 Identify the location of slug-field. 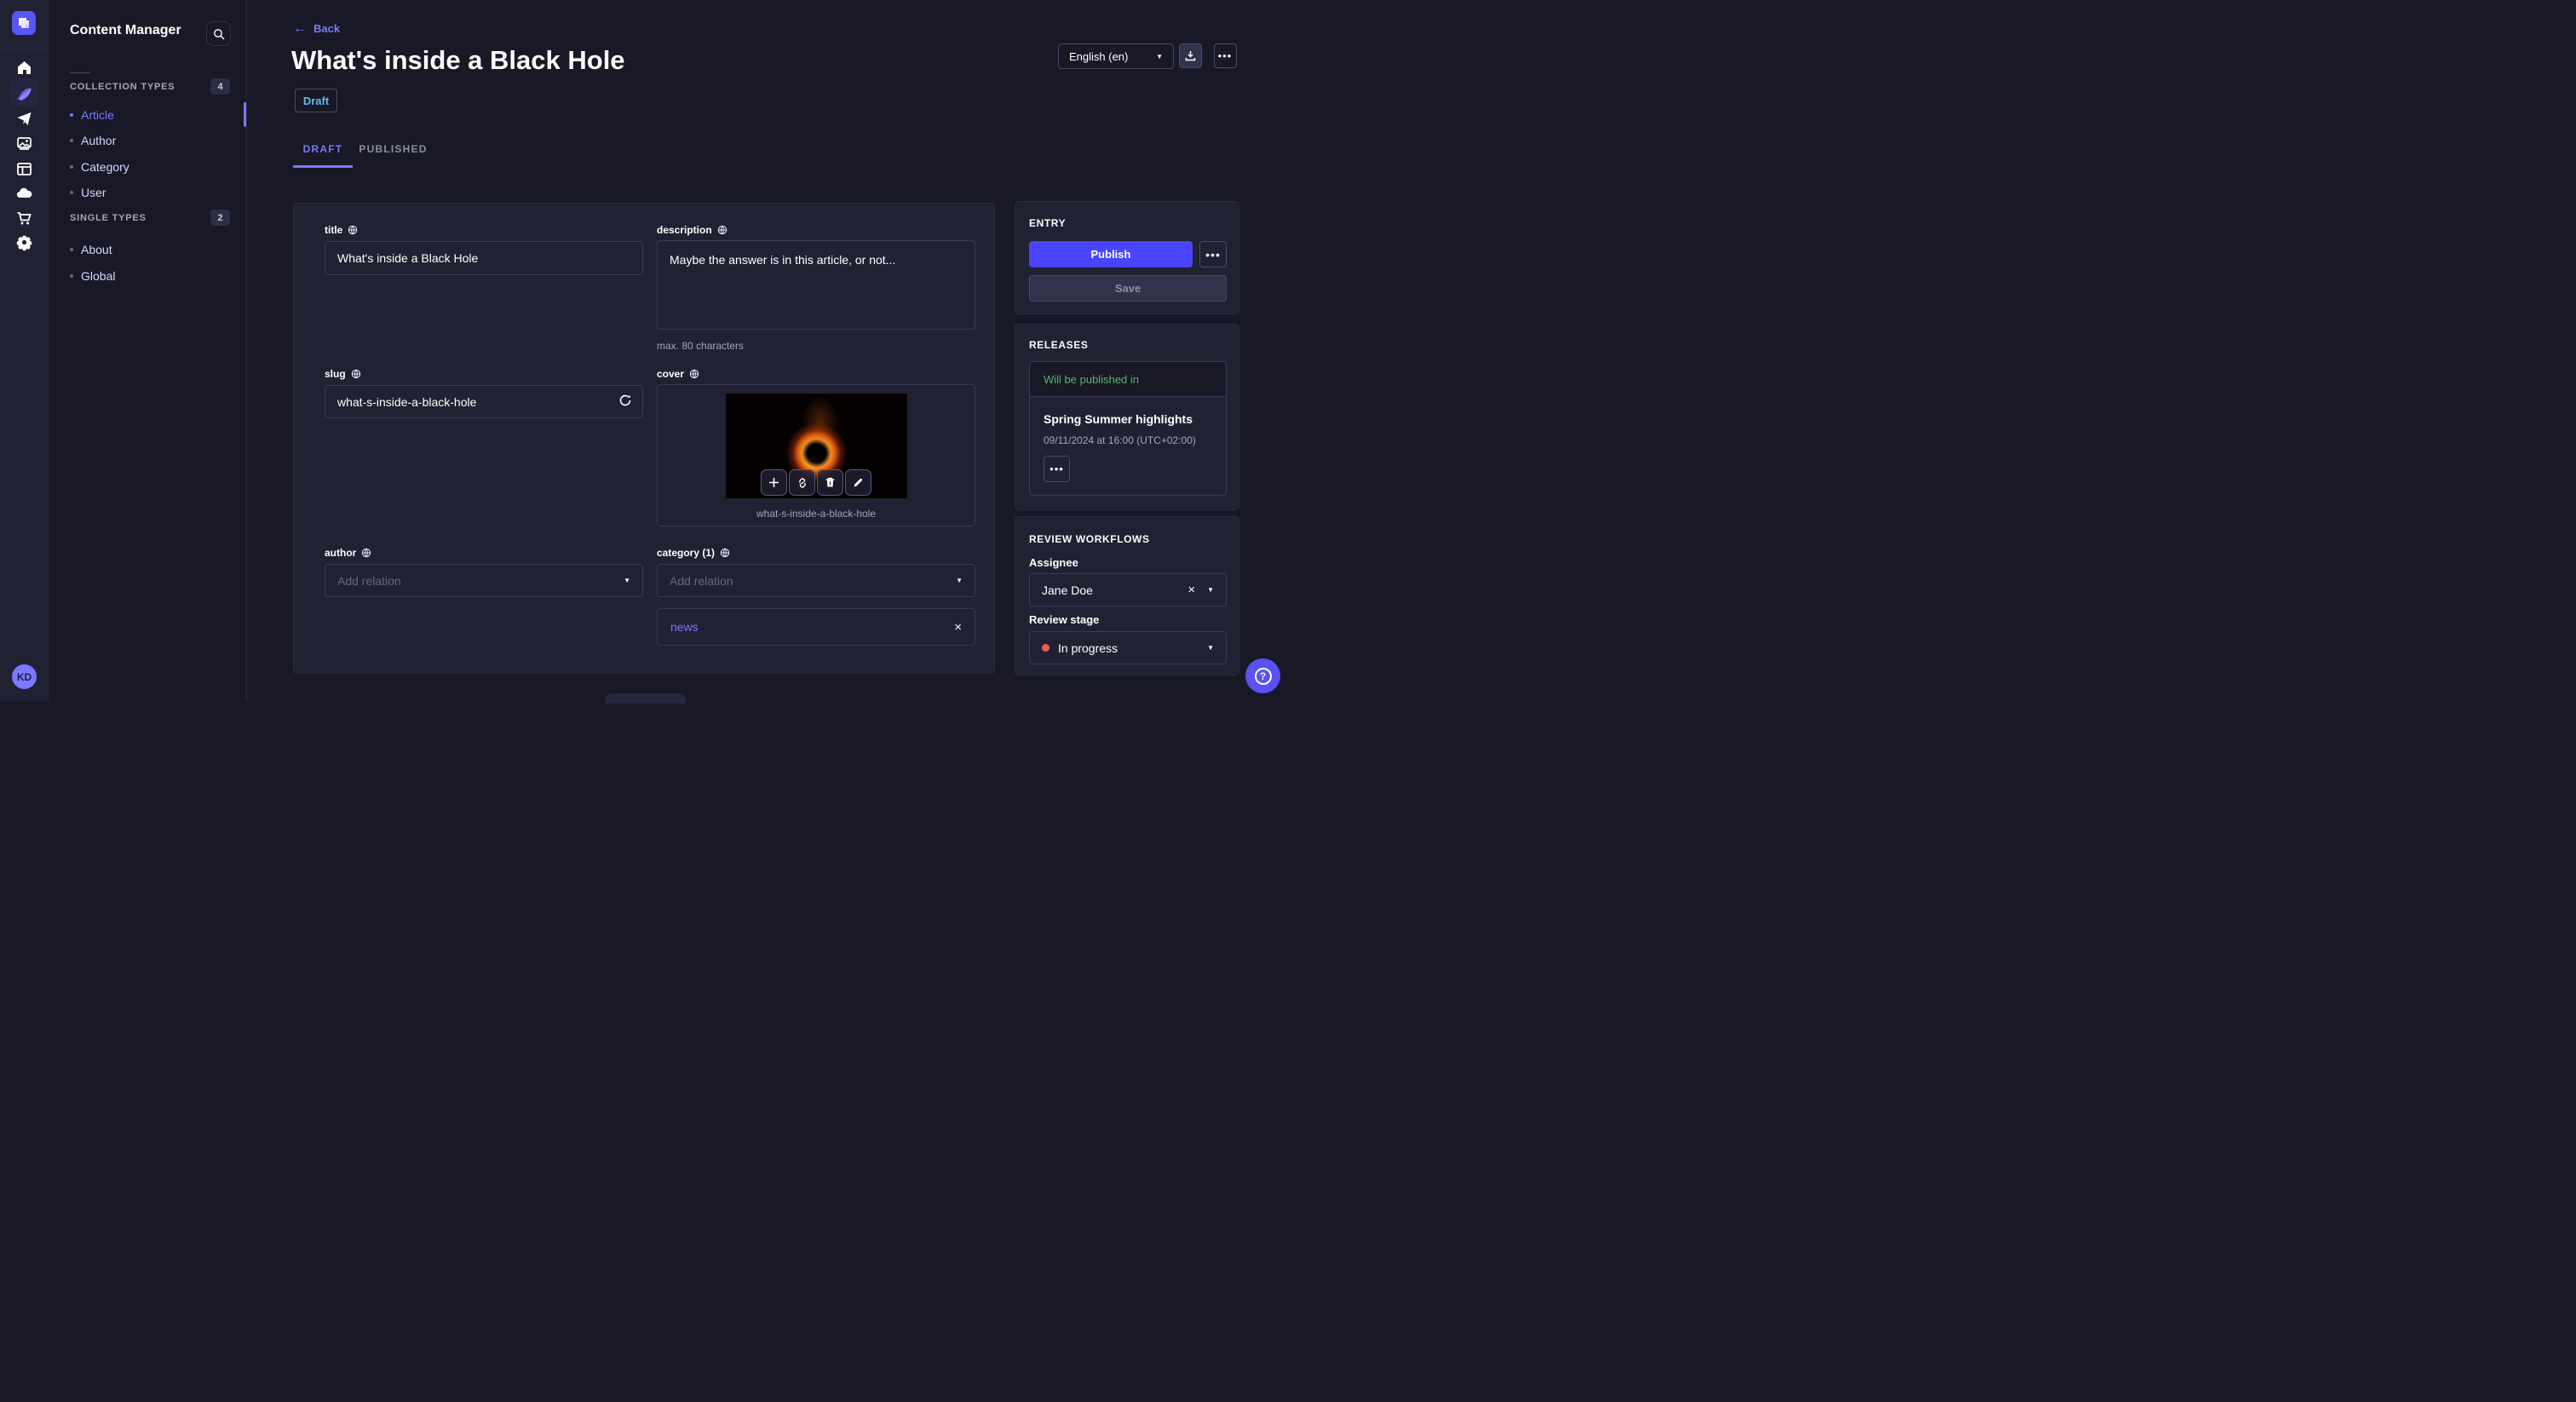
(484, 401).